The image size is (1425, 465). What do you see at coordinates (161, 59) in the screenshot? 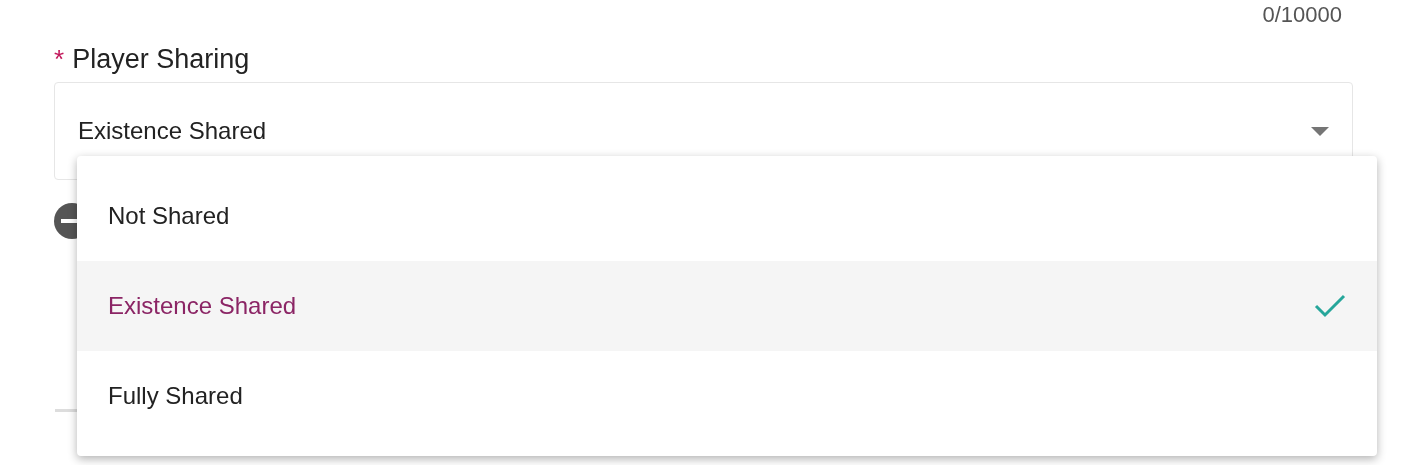
I see `field-label: Player Sharing` at bounding box center [161, 59].